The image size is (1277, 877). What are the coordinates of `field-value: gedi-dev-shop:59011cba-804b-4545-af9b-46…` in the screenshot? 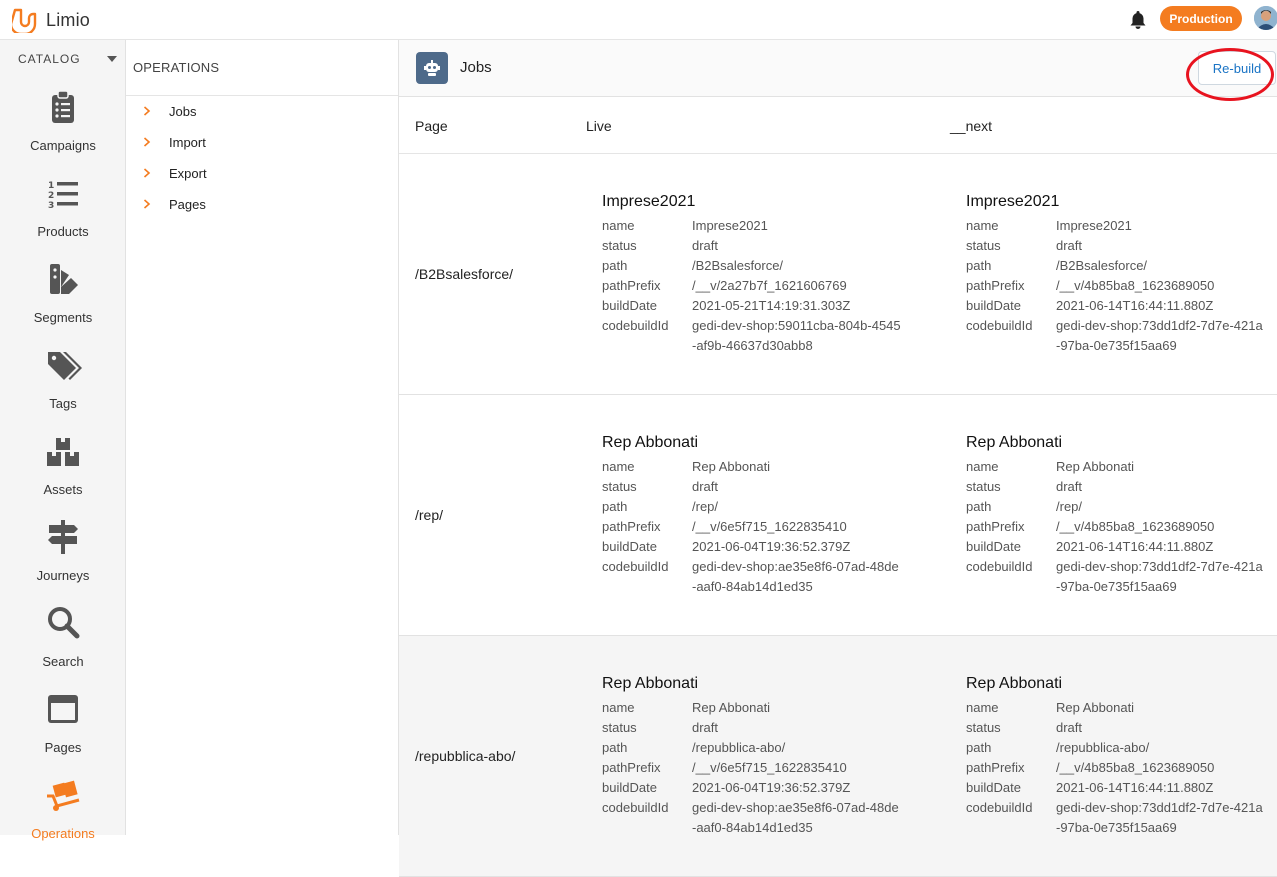 It's located at (796, 335).